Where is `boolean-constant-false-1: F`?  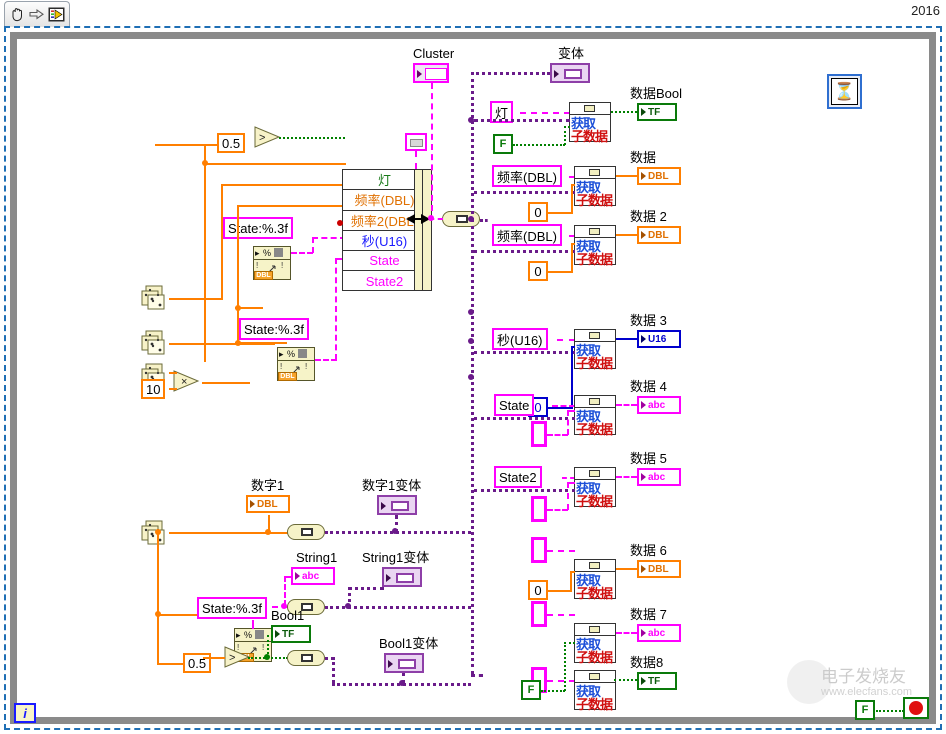 boolean-constant-false-1: F is located at coordinates (503, 144).